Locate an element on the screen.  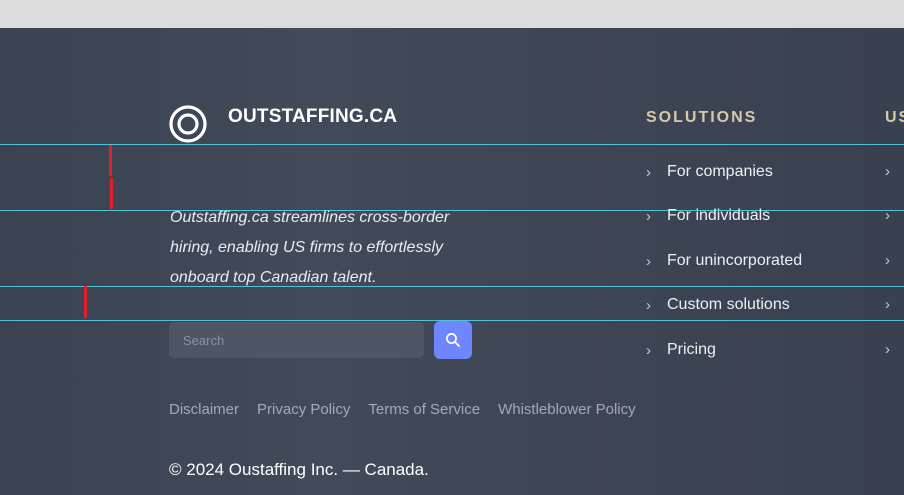
menu-item-for-individuals: › For individuals is located at coordinates (708, 216).